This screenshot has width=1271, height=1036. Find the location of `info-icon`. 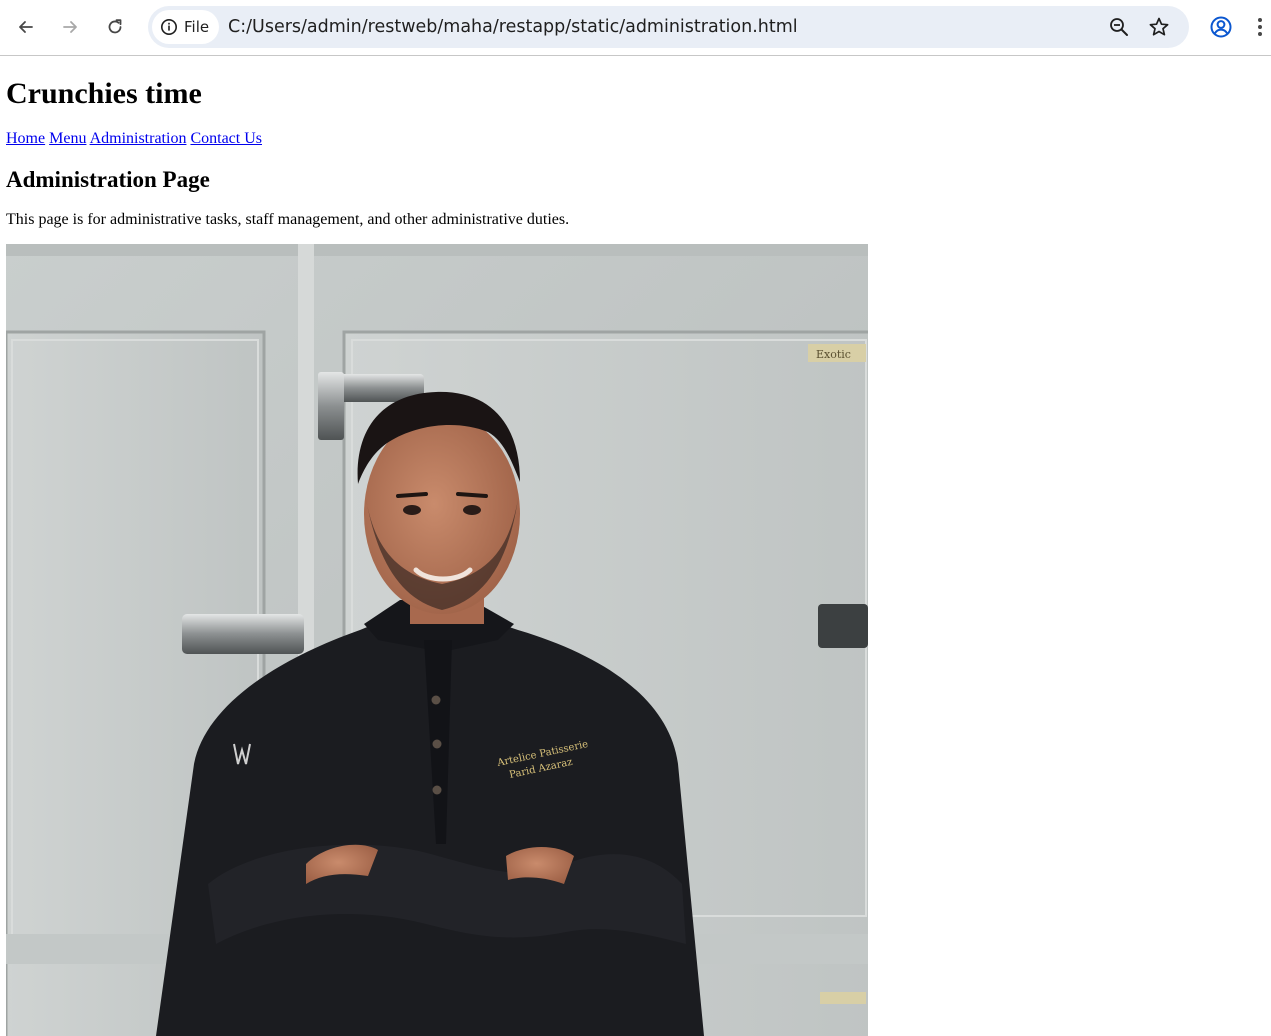

info-icon is located at coordinates (169, 27).